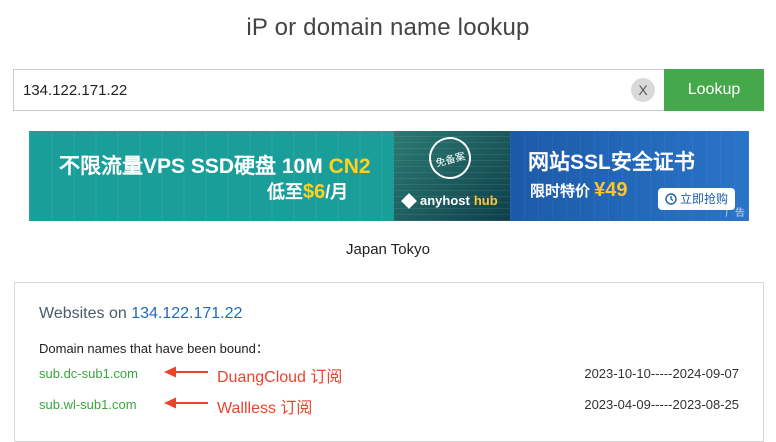 This screenshot has height=442, width=776. I want to click on ssl-sub-label: 限时特价, so click(562, 191).